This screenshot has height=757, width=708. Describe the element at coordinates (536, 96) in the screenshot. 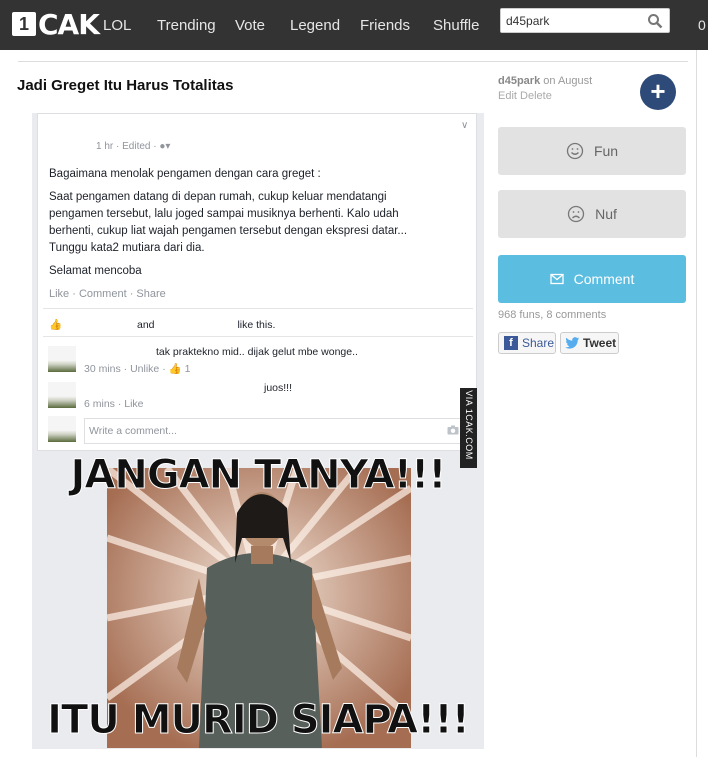

I see `delete-link: Delete` at that location.